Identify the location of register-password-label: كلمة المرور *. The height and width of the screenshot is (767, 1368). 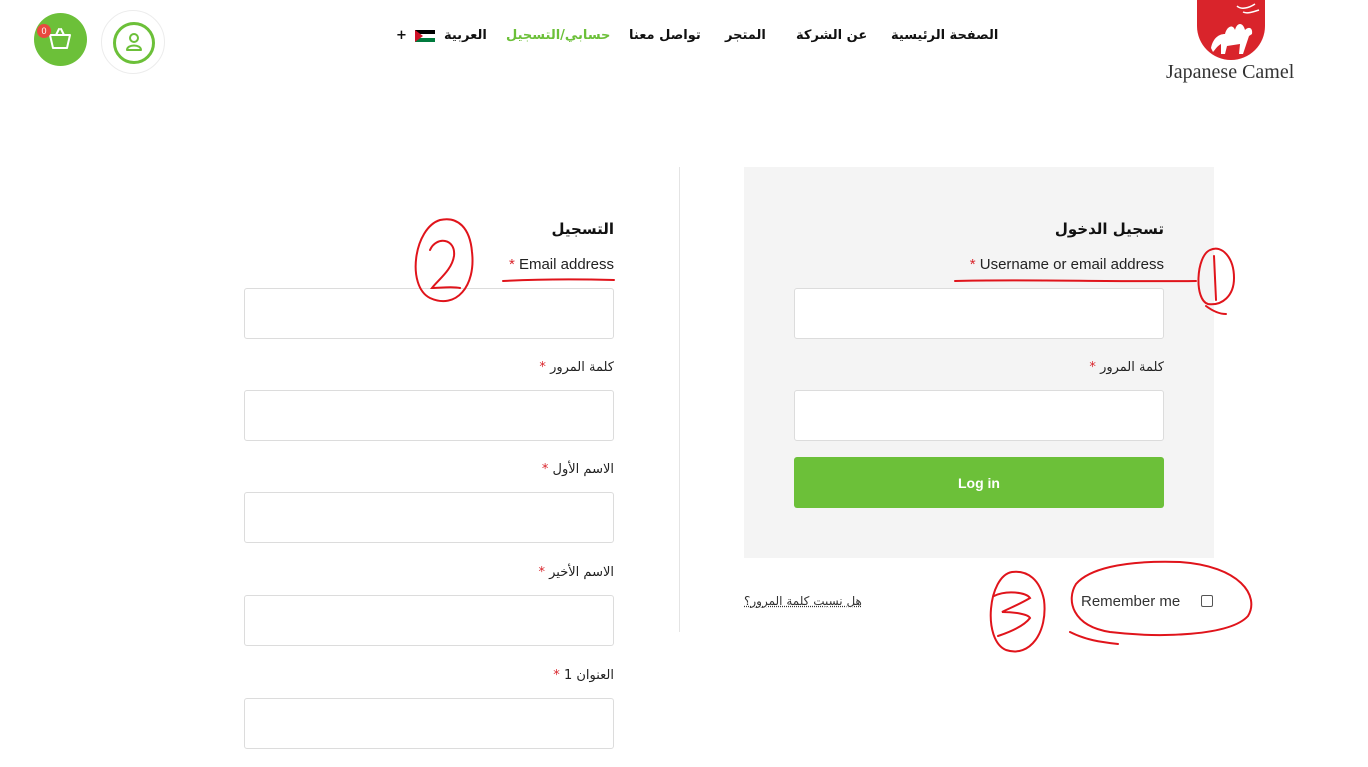
(576, 367).